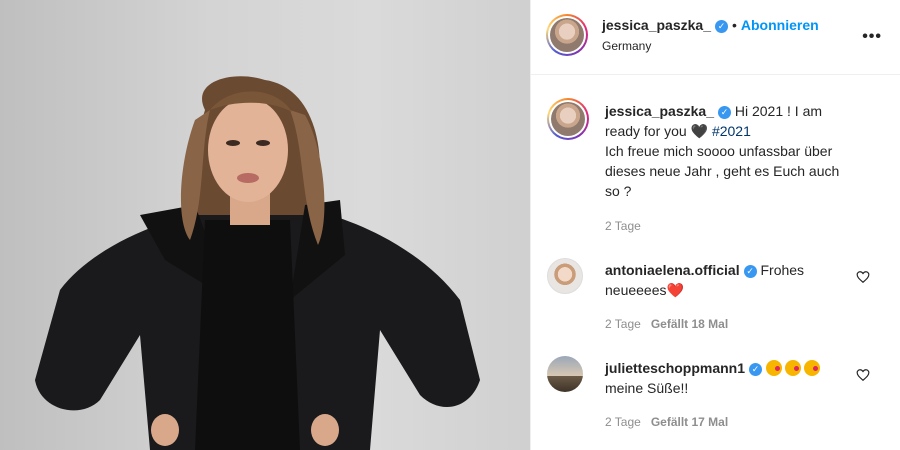 This screenshot has width=900, height=450. I want to click on comment-text: antoniaelena.official ✓ Frohes neueeees❤️, so click(729, 280).